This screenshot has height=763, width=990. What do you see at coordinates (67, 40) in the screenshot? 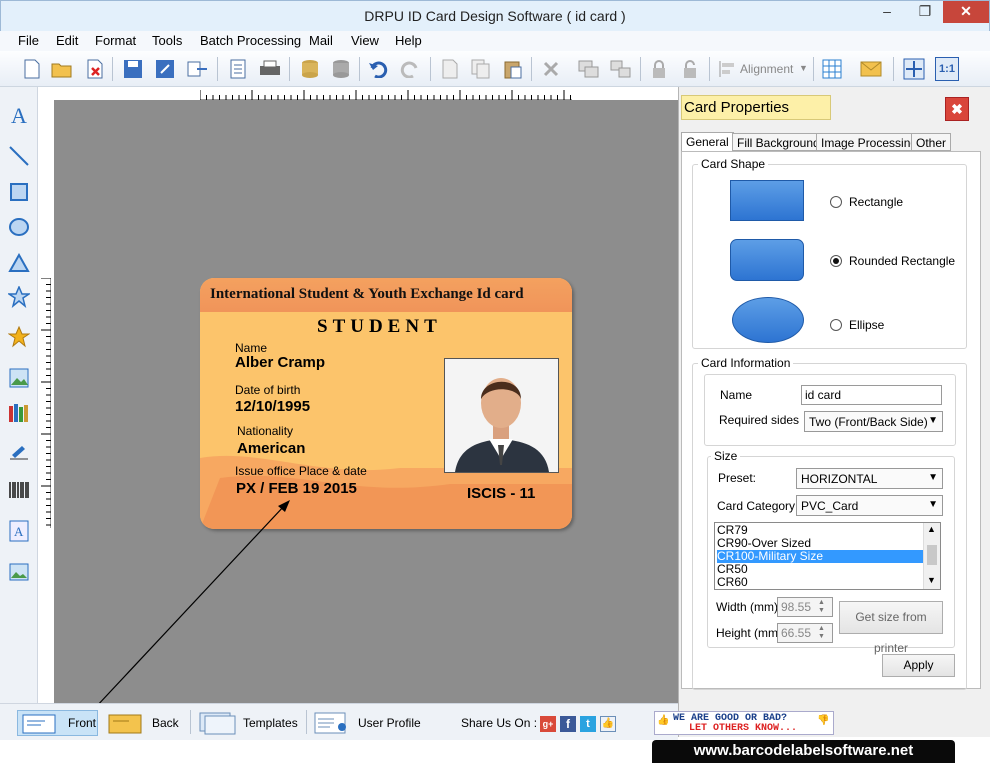
I see `menu-edit: Edit` at bounding box center [67, 40].